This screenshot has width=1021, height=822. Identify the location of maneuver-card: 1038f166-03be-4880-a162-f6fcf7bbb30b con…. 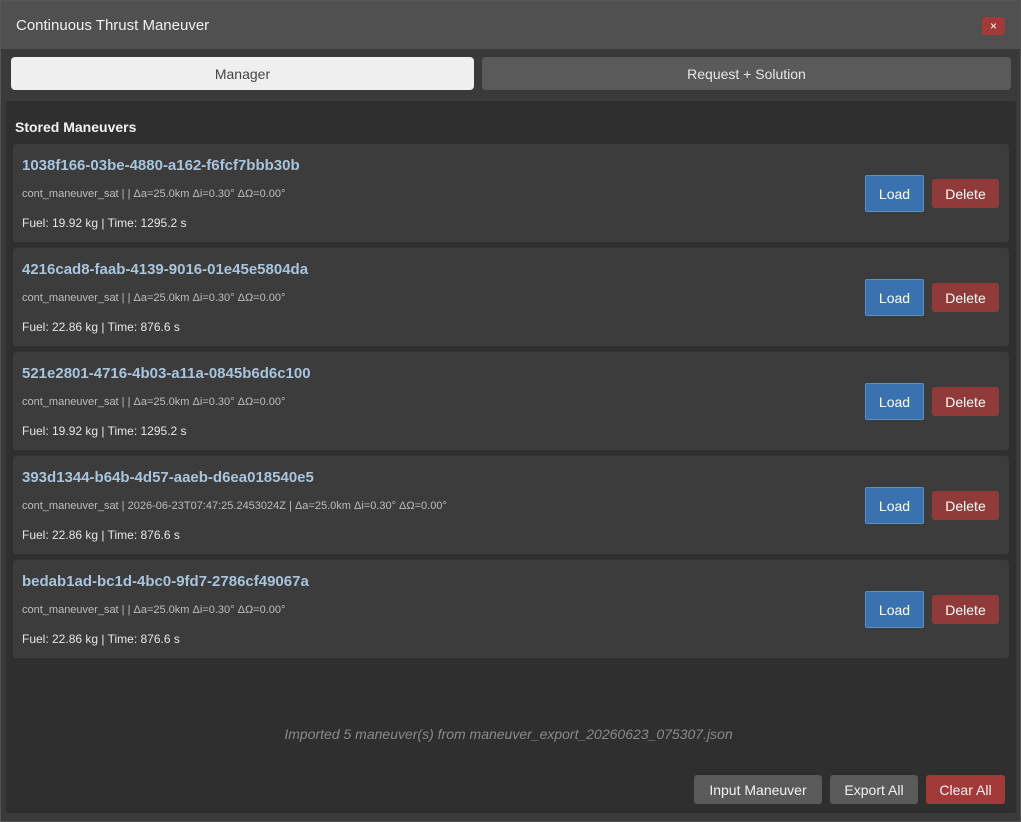
(511, 193).